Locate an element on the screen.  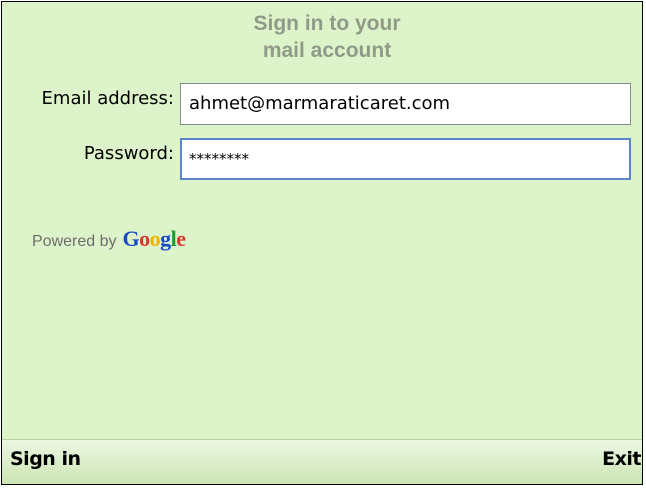
email-field: ahmet@marmaraticaret.com is located at coordinates (405, 104).